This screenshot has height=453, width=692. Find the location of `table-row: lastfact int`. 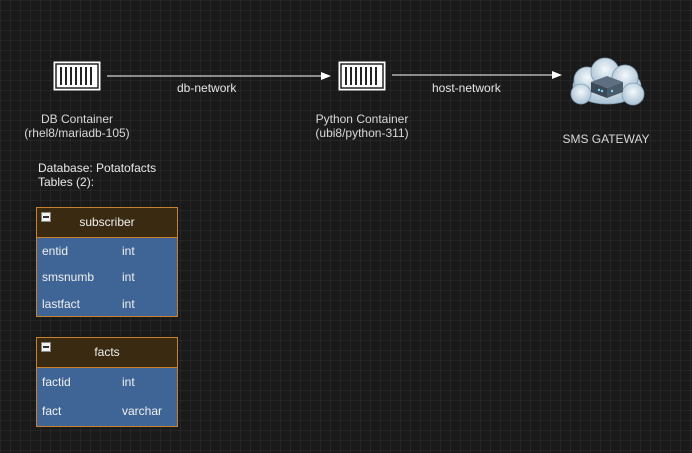

table-row: lastfact int is located at coordinates (107, 304).